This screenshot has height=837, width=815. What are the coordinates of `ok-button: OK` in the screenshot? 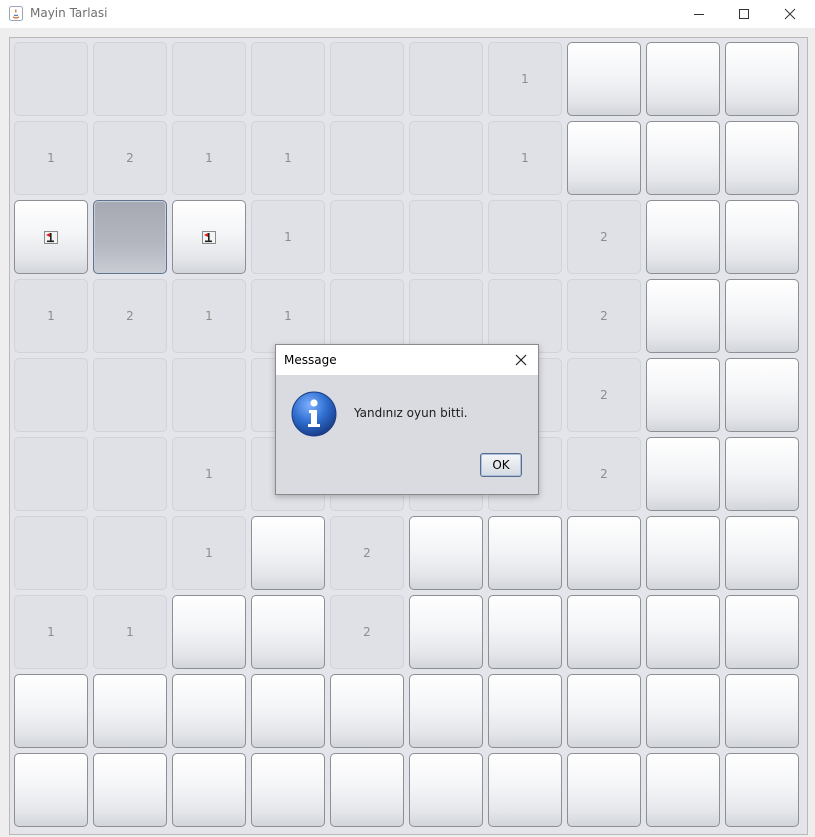 It's located at (501, 465).